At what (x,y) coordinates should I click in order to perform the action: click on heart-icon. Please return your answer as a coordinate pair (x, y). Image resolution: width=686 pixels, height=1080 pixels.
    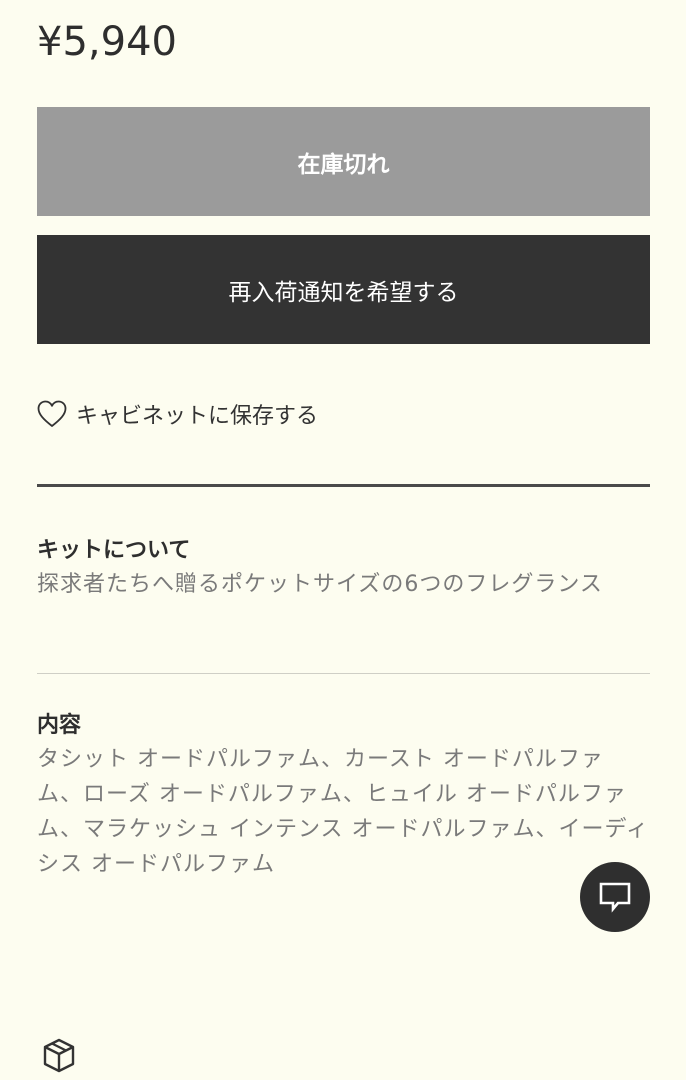
    Looking at the image, I should click on (52, 414).